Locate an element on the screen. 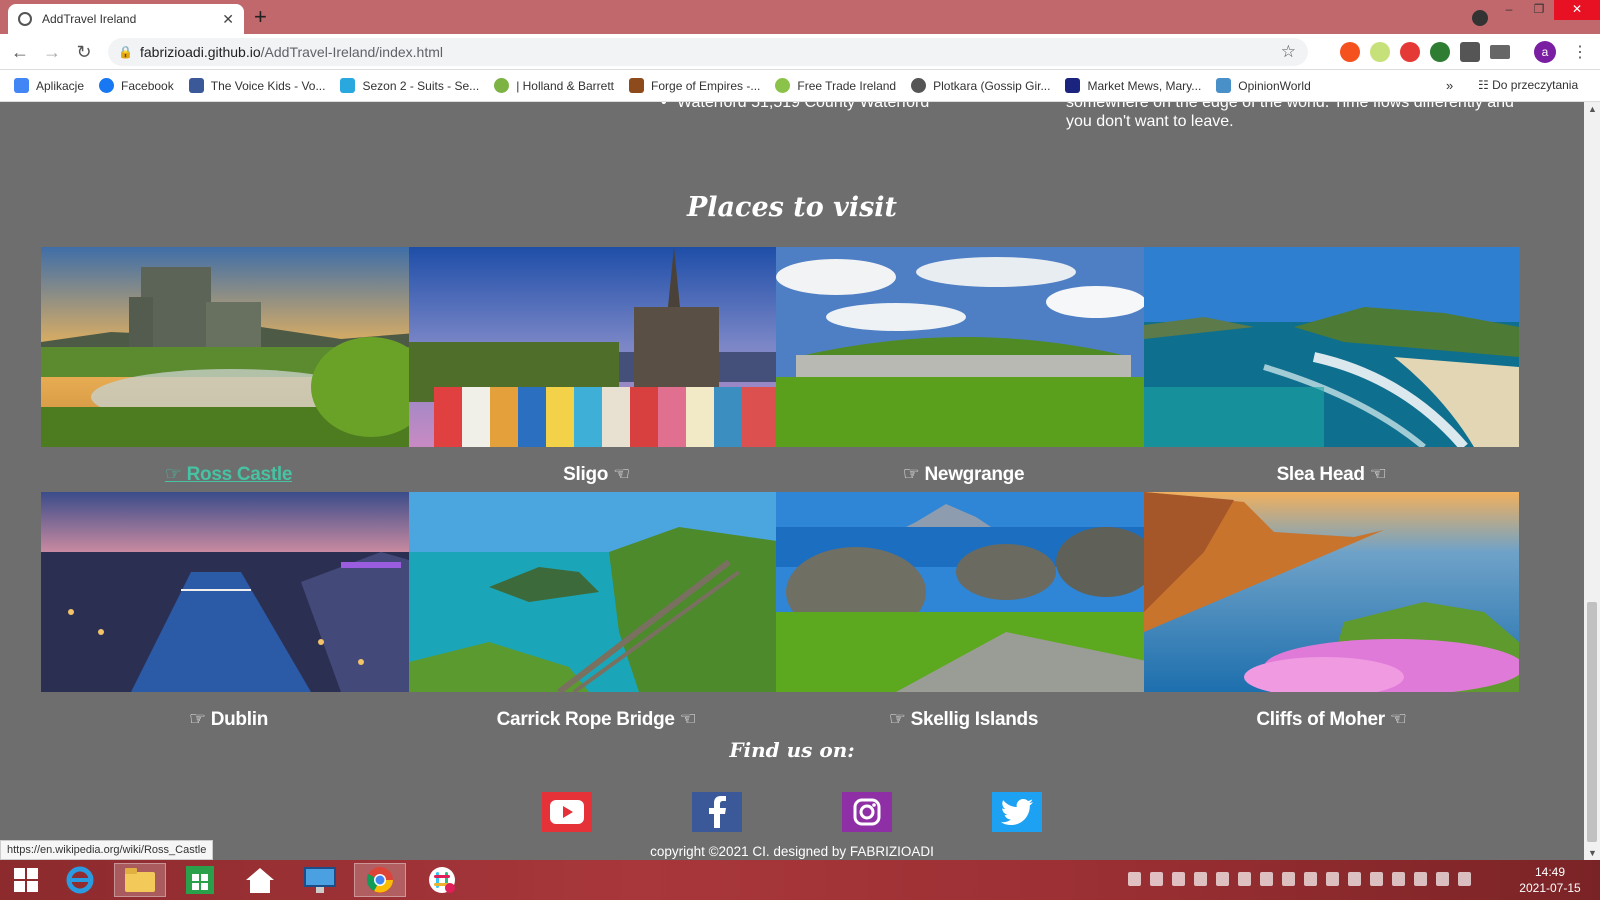  chrome-icon is located at coordinates (379, 880).